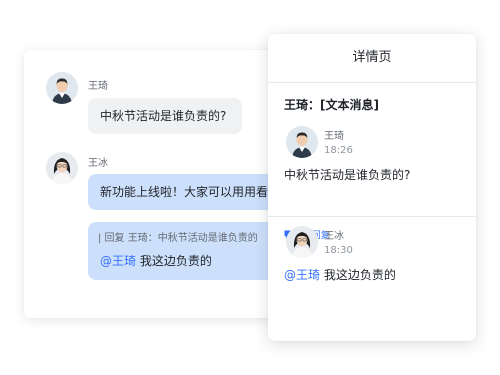 The width and height of the screenshot is (500, 375). What do you see at coordinates (338, 150) in the screenshot?
I see `detail-timestamp: 18:26` at bounding box center [338, 150].